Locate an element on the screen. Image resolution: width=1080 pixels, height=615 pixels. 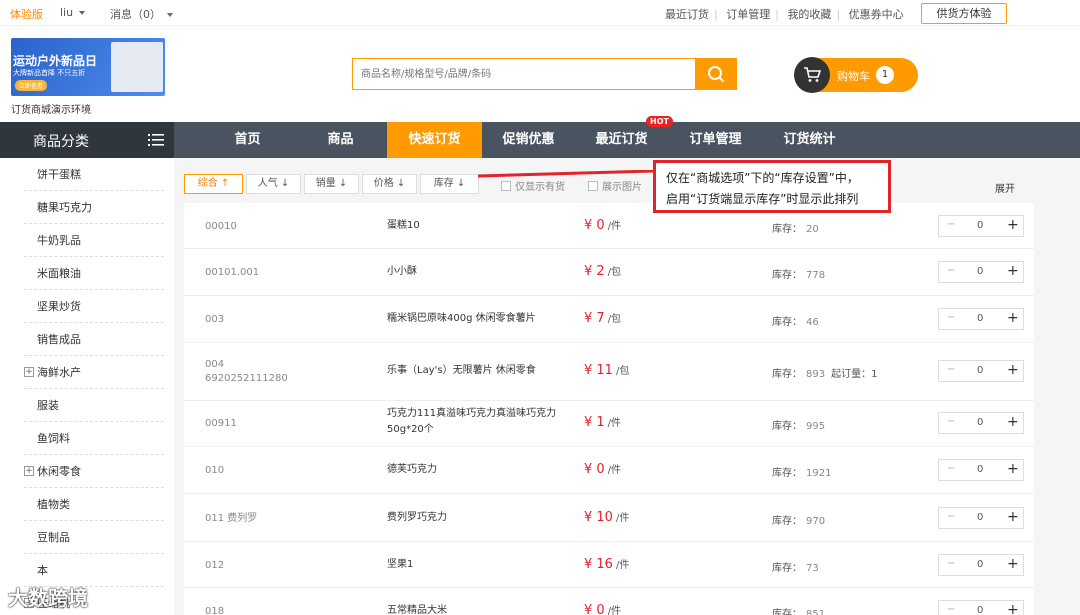
stock-value: 20 is located at coordinates (812, 229).